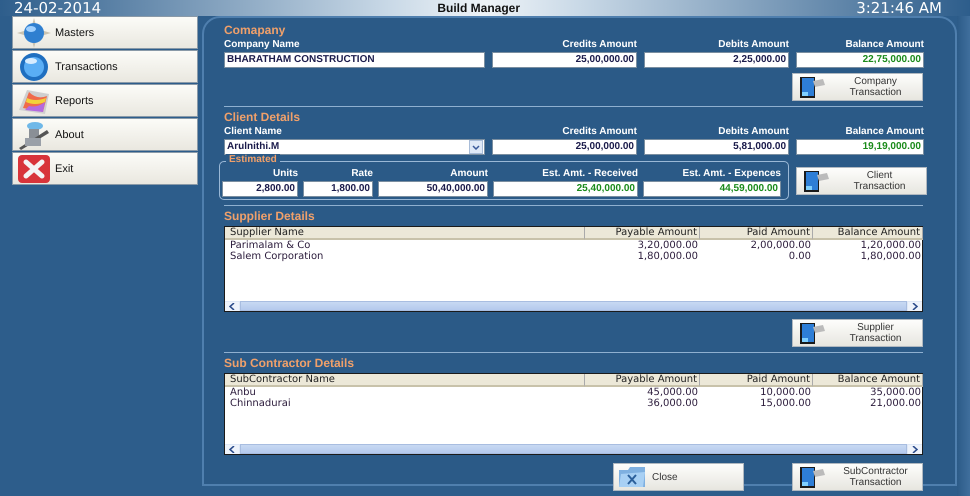 The height and width of the screenshot is (496, 970). I want to click on menu-button: Transactions, so click(105, 66).